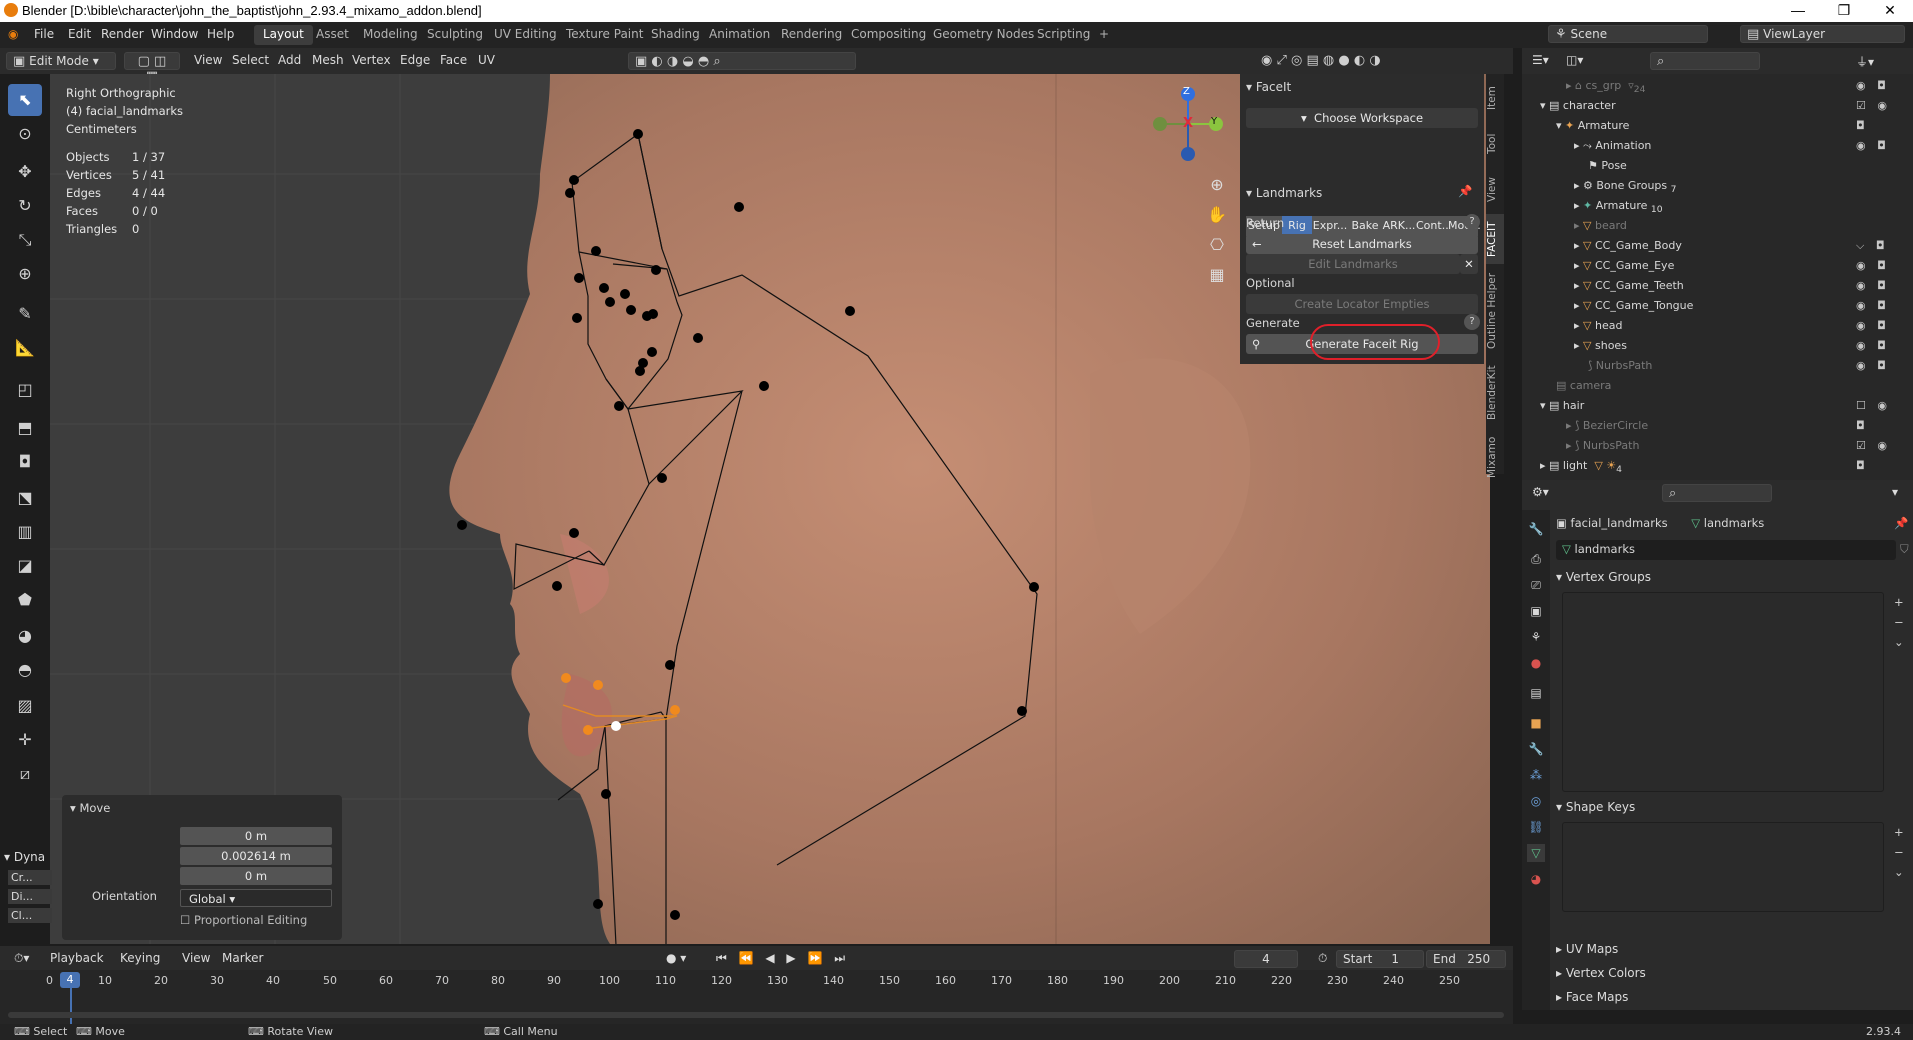  Describe the element at coordinates (25, 532) in the screenshot. I see `loop-cut-tool: ▥` at that location.